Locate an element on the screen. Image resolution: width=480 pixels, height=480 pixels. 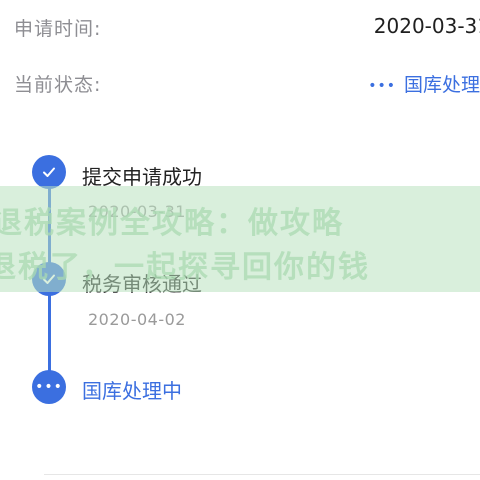
ellipsis-icon: ••• is located at coordinates (49, 387).